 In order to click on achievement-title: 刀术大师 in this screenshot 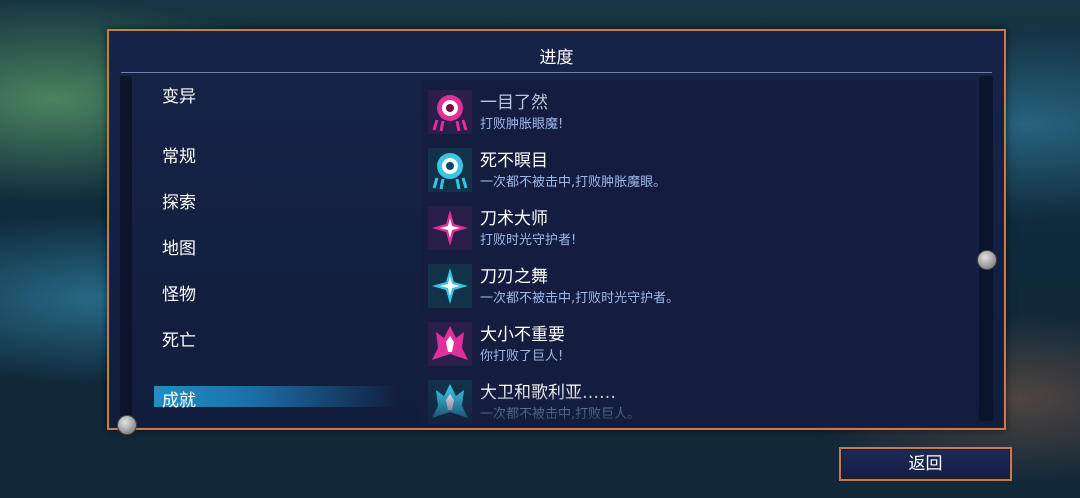, I will do `click(514, 219)`.